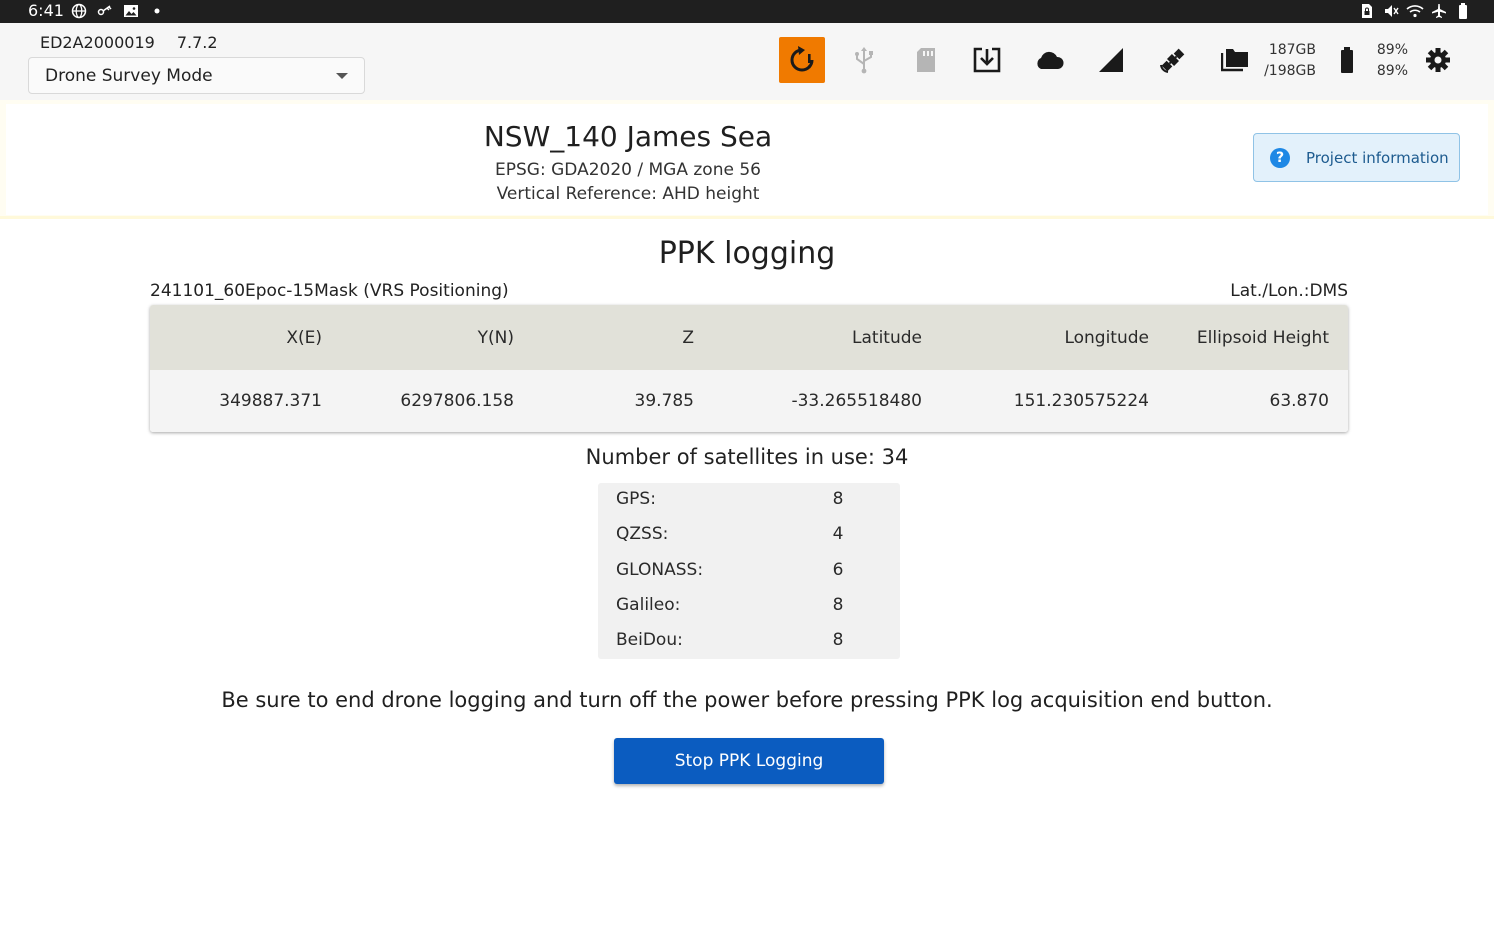 This screenshot has width=1494, height=929. Describe the element at coordinates (1289, 291) in the screenshot. I see `coordinate-format: Lat./Lon.:DMS` at that location.